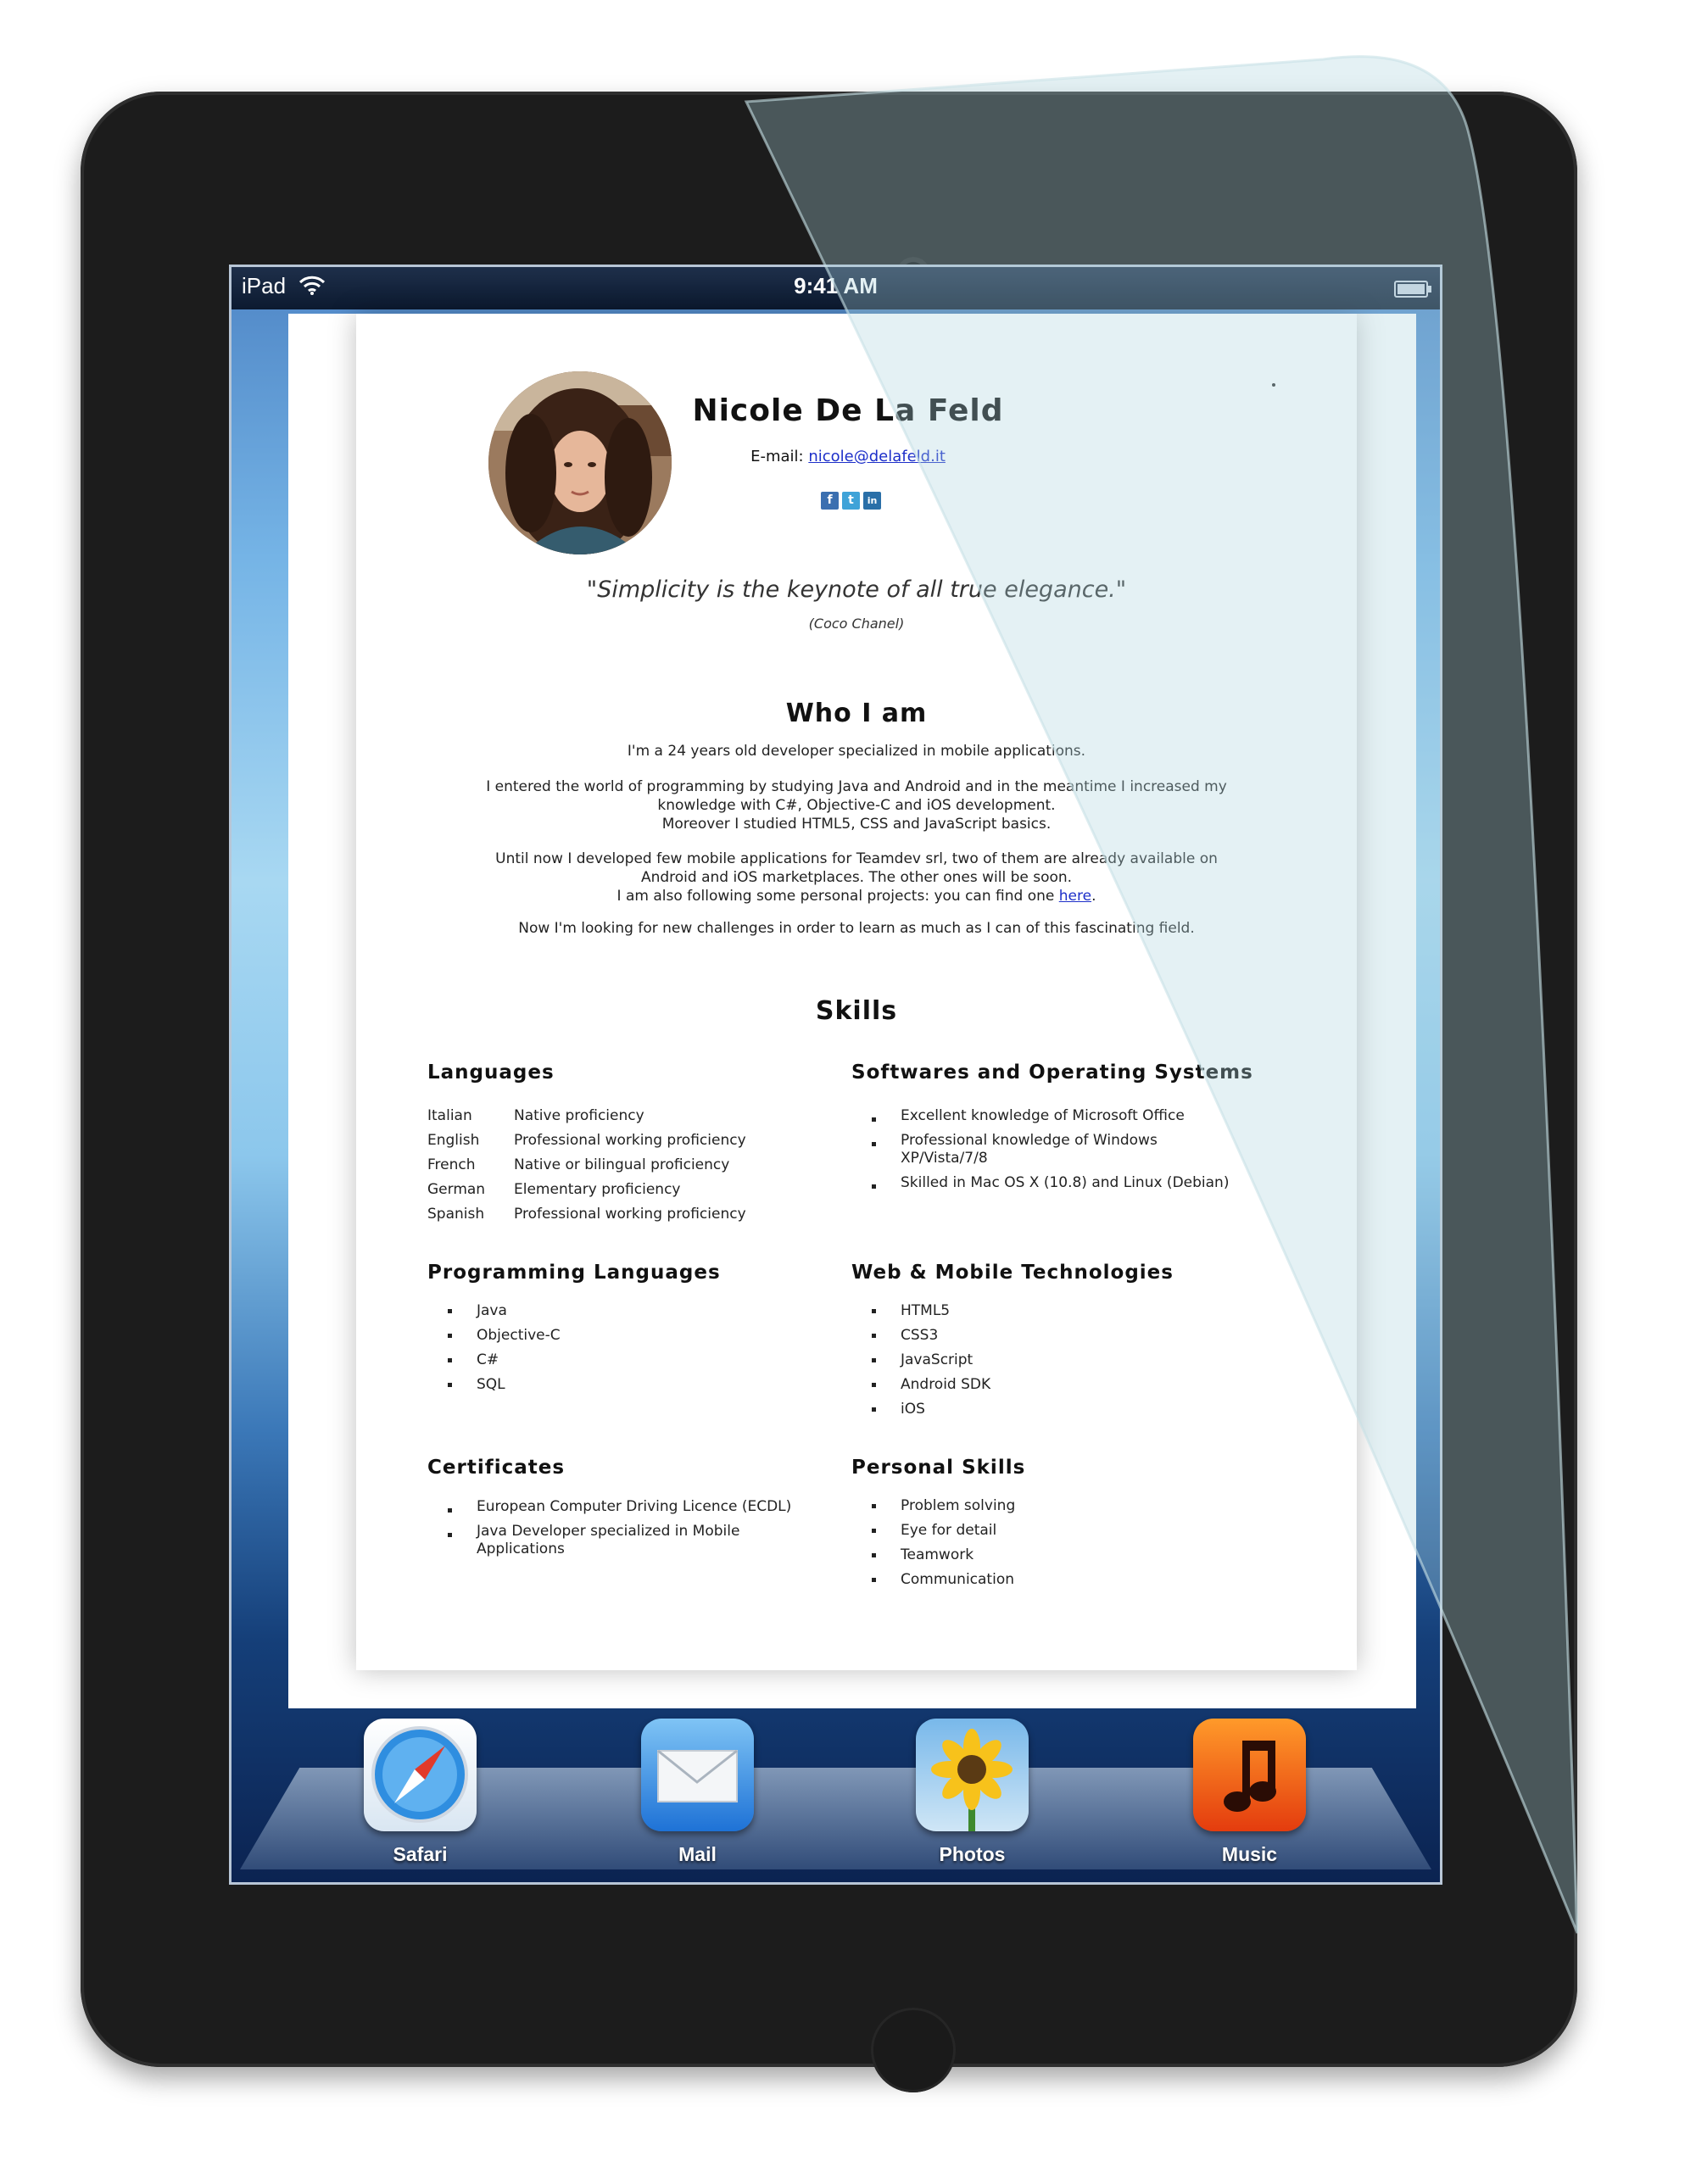 The height and width of the screenshot is (2184, 1696). I want to click on language-level: Elementary proficiency, so click(597, 1189).